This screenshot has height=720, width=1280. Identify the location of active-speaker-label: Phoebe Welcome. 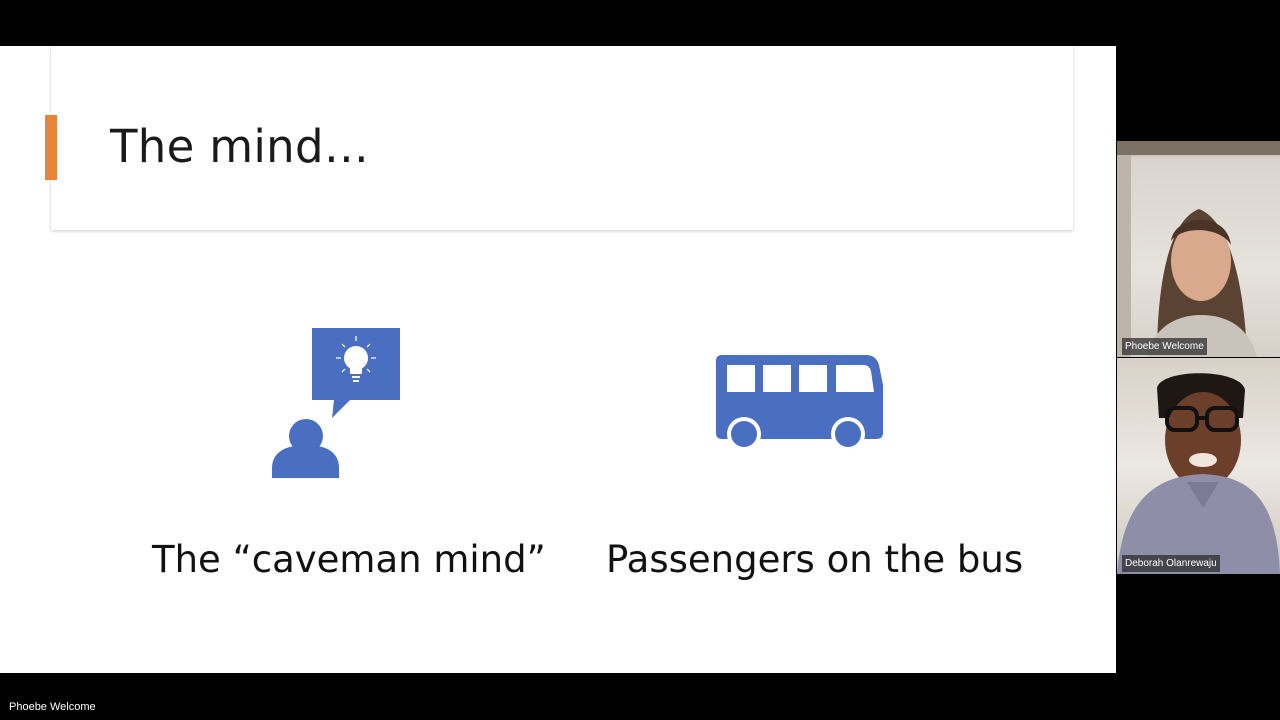
(52, 707).